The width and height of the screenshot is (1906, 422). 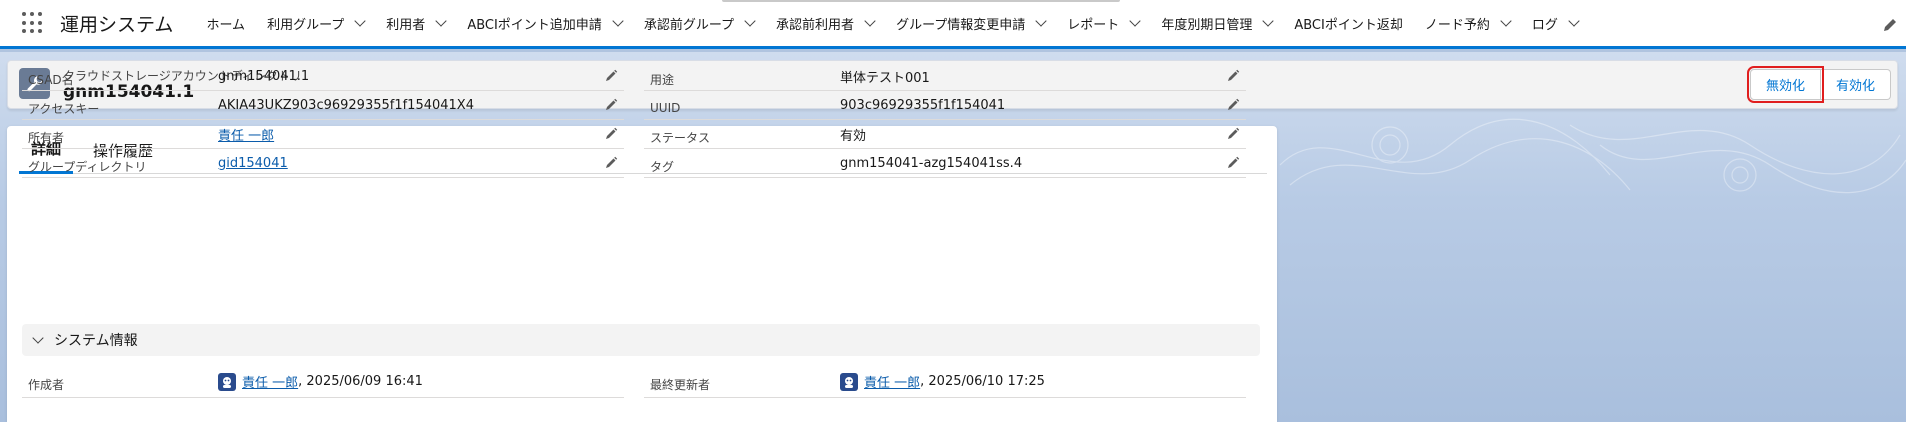 I want to click on nav-item-label: 利用者, so click(x=406, y=25).